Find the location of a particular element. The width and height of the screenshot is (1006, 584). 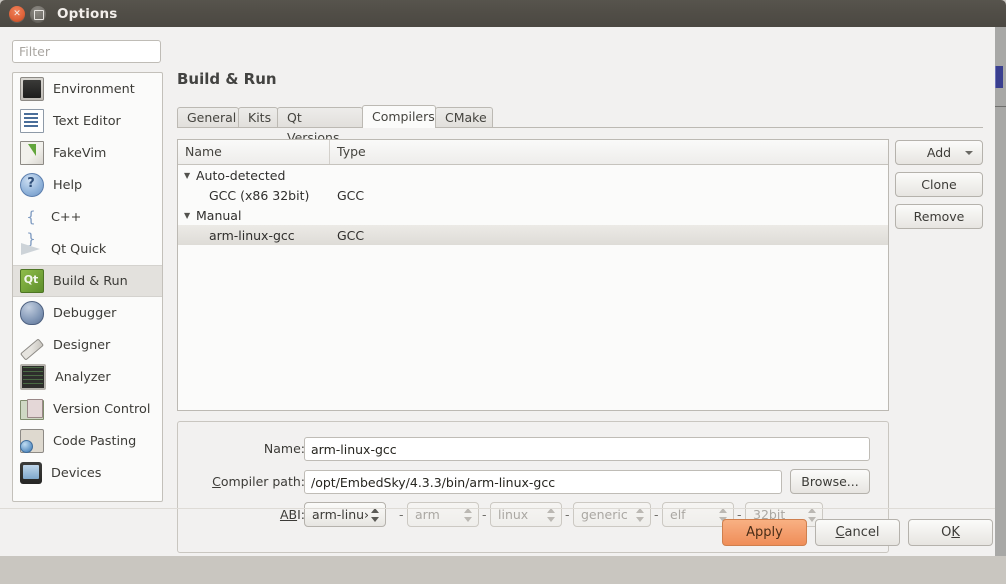

compiler-name: GCC (x86 32bit) is located at coordinates (259, 195).